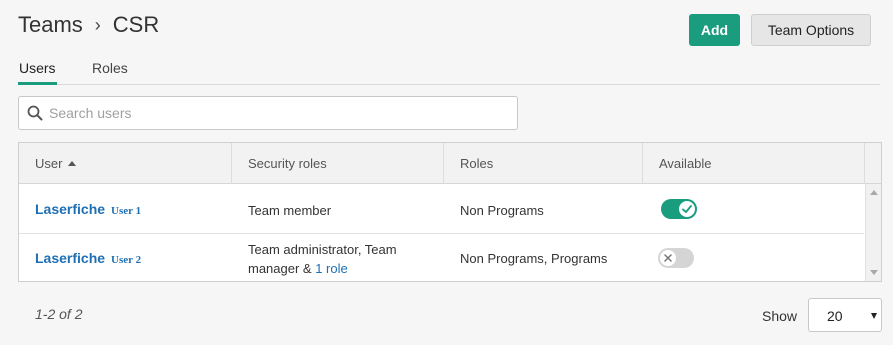 The height and width of the screenshot is (345, 893). I want to click on page-size-value: 20, so click(835, 316).